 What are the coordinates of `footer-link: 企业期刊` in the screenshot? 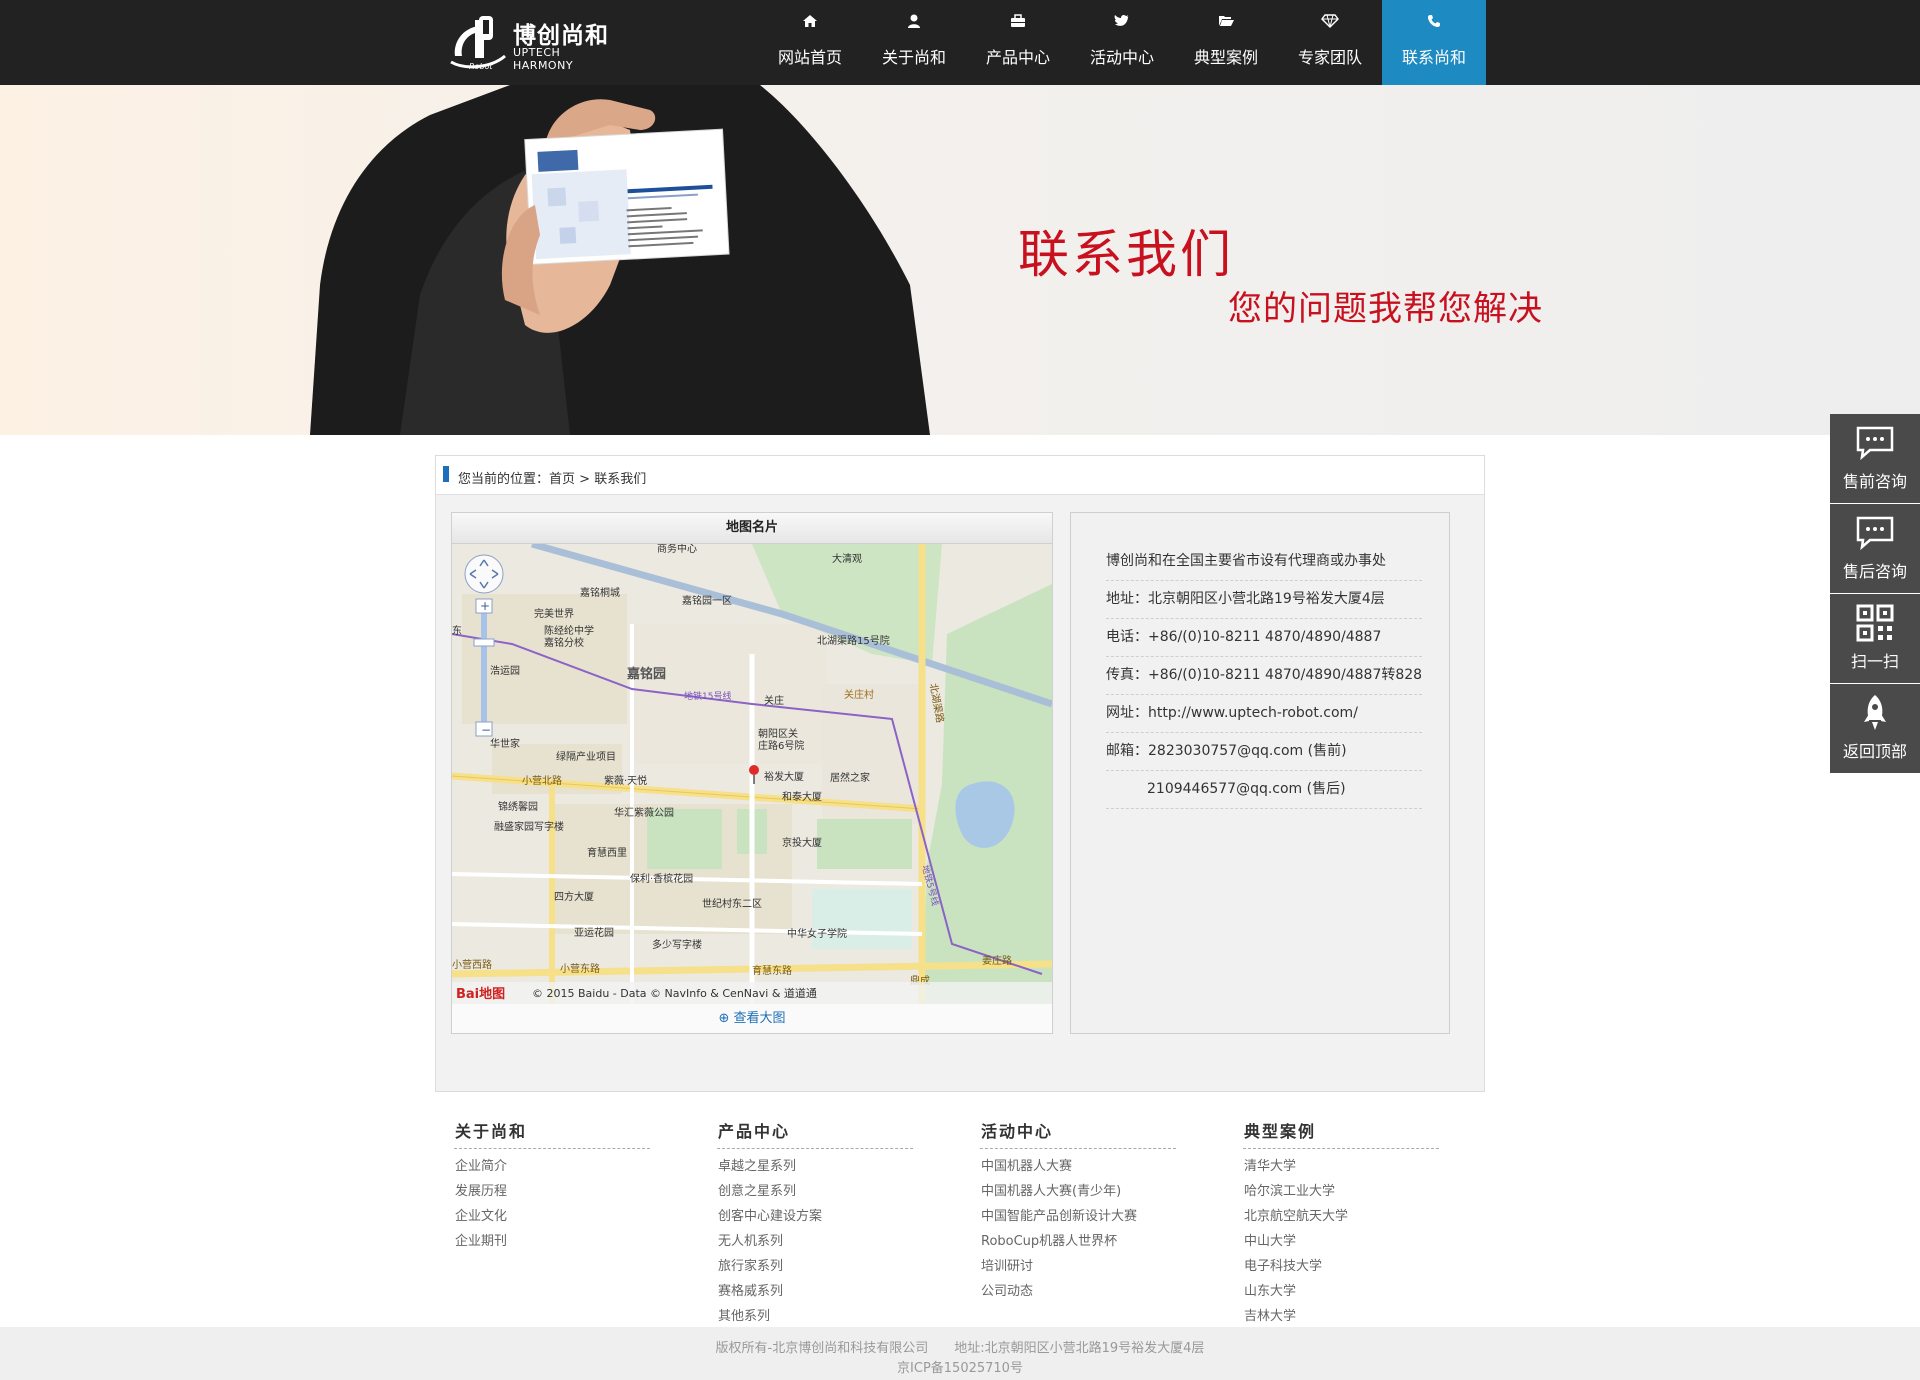 It's located at (552, 1241).